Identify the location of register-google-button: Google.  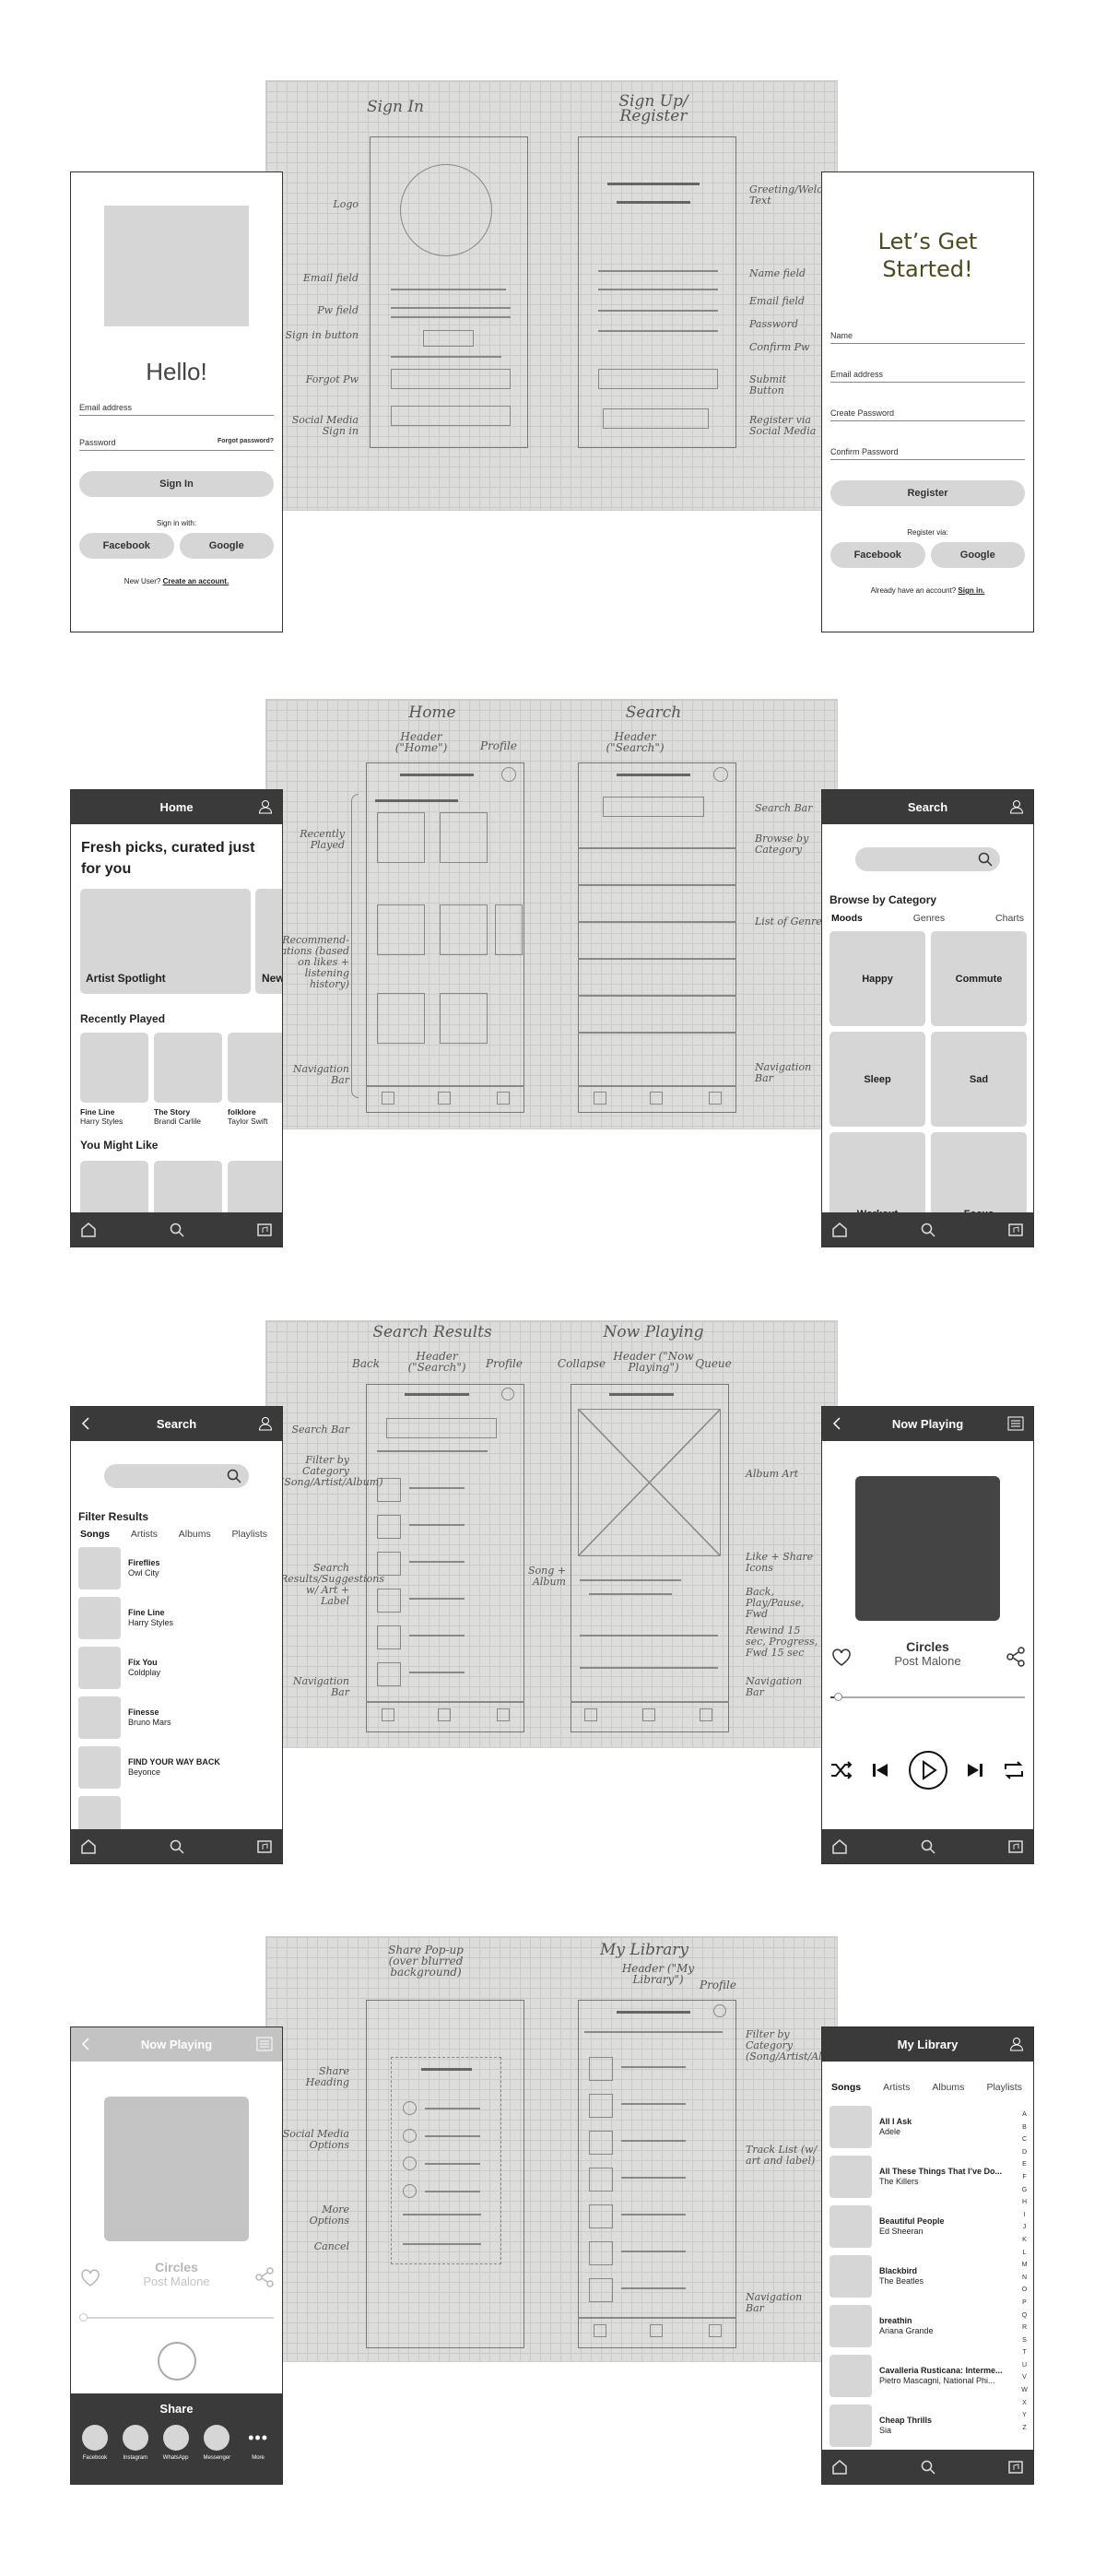
(977, 555).